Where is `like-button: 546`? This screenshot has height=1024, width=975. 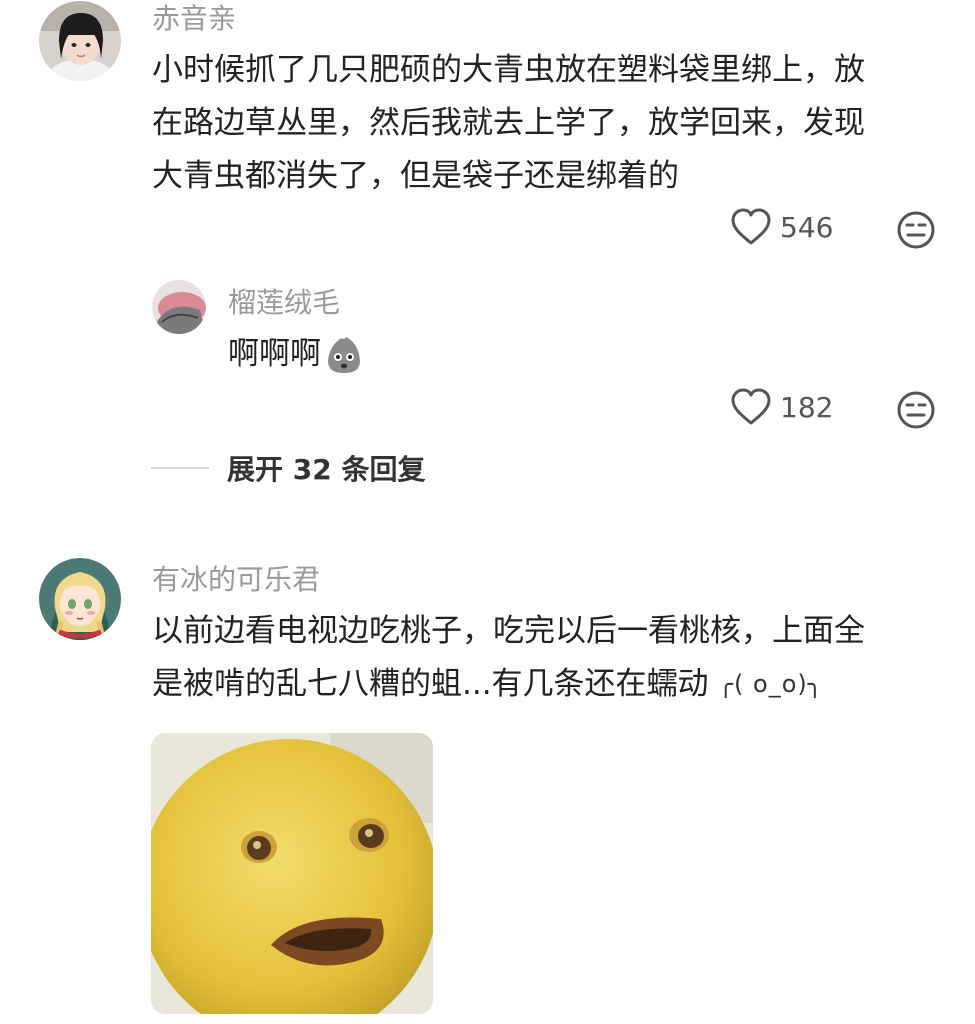 like-button: 546 is located at coordinates (781, 227).